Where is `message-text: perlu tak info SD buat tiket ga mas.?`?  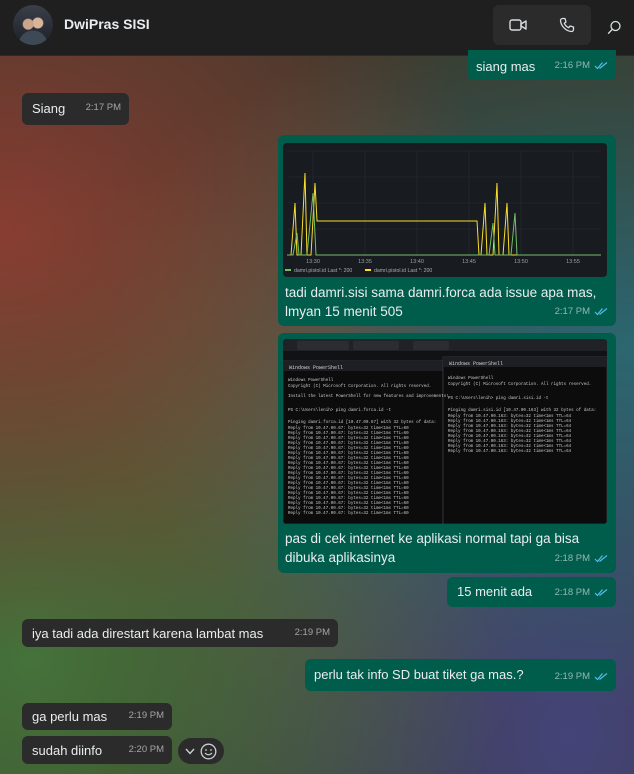 message-text: perlu tak info SD buat tiket ga mas.? is located at coordinates (419, 674).